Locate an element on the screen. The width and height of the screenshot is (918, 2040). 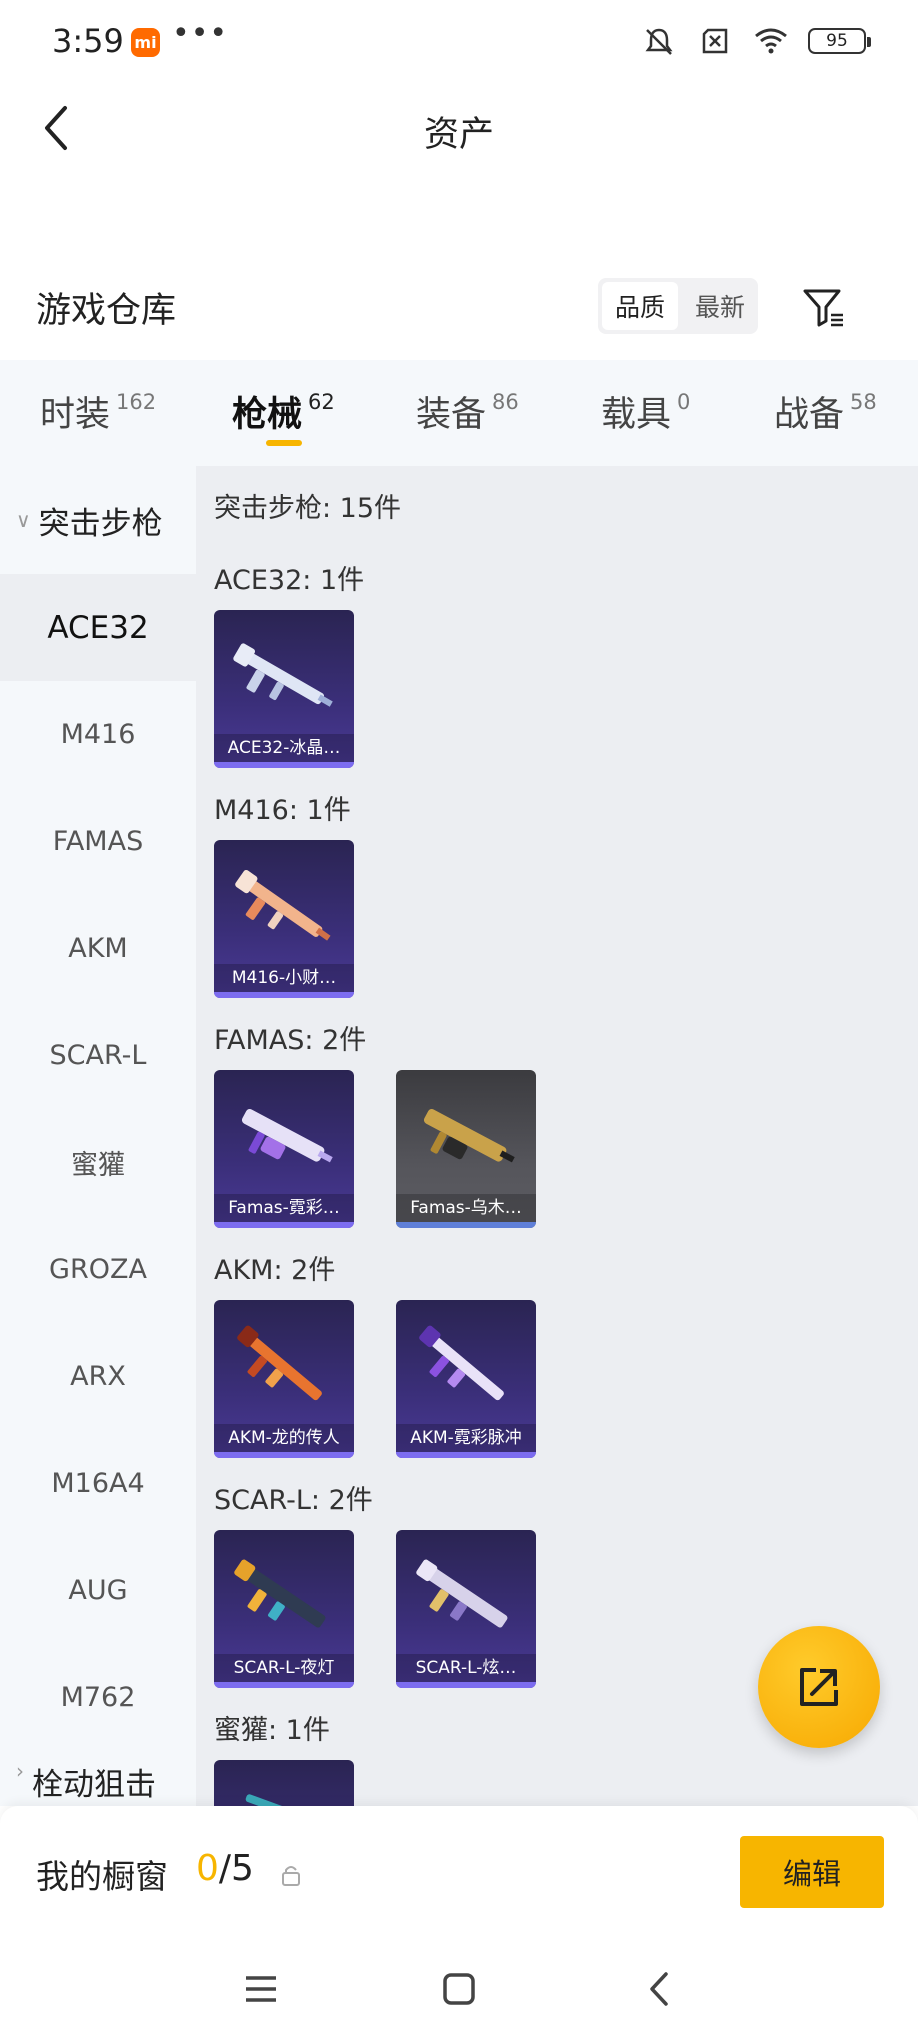
tab-count: 62 is located at coordinates (321, 402).